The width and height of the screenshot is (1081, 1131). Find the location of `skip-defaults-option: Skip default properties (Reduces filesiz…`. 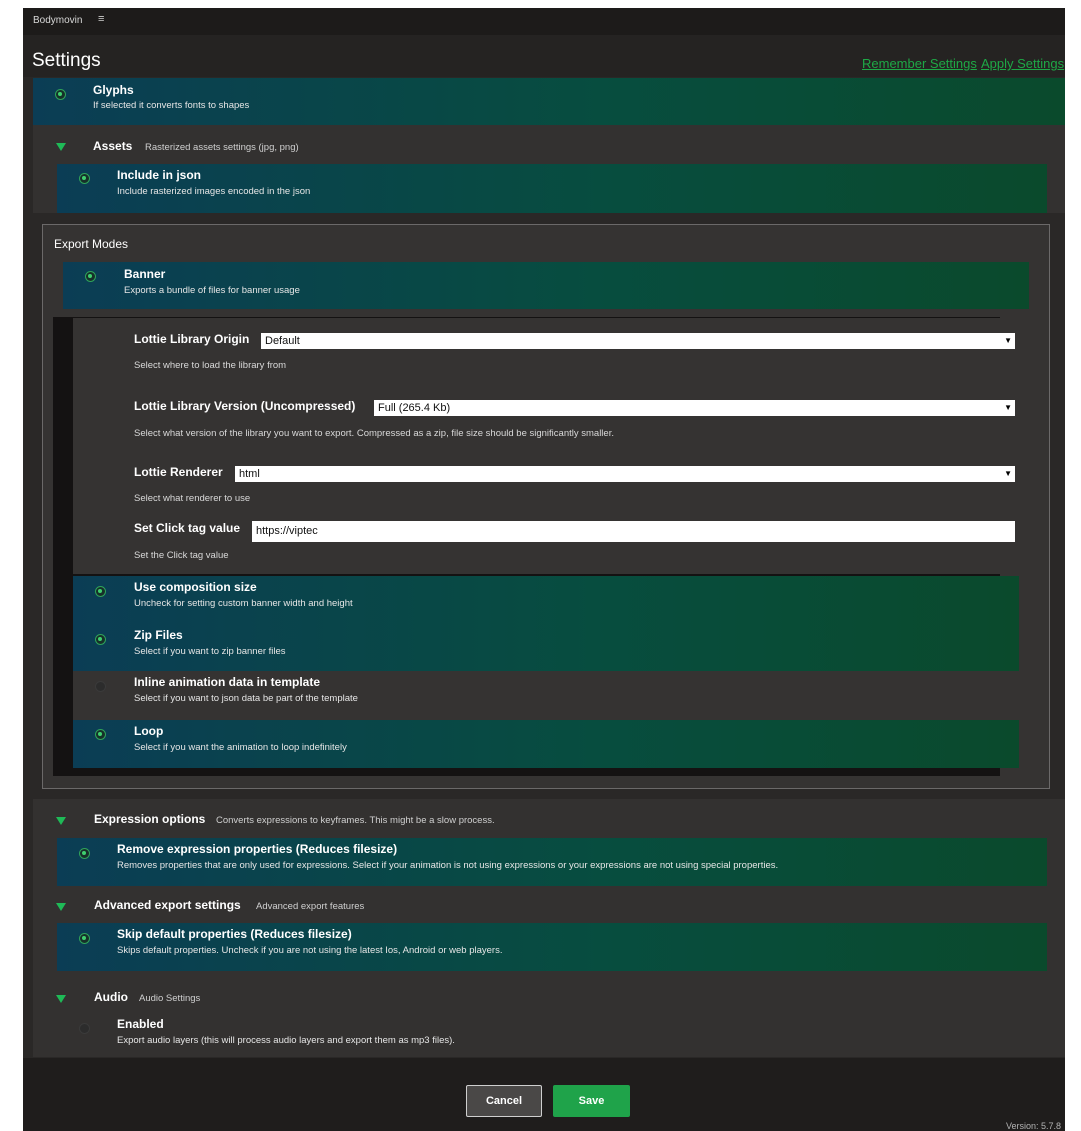

skip-defaults-option: Skip default properties (Reduces filesiz… is located at coordinates (552, 947).